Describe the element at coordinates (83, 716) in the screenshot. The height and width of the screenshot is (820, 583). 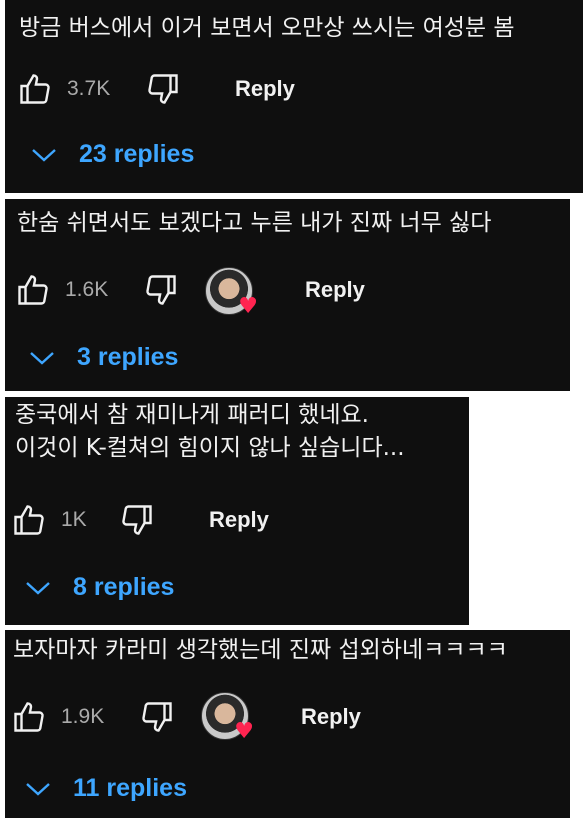
I see `like-count: 1.9K` at that location.